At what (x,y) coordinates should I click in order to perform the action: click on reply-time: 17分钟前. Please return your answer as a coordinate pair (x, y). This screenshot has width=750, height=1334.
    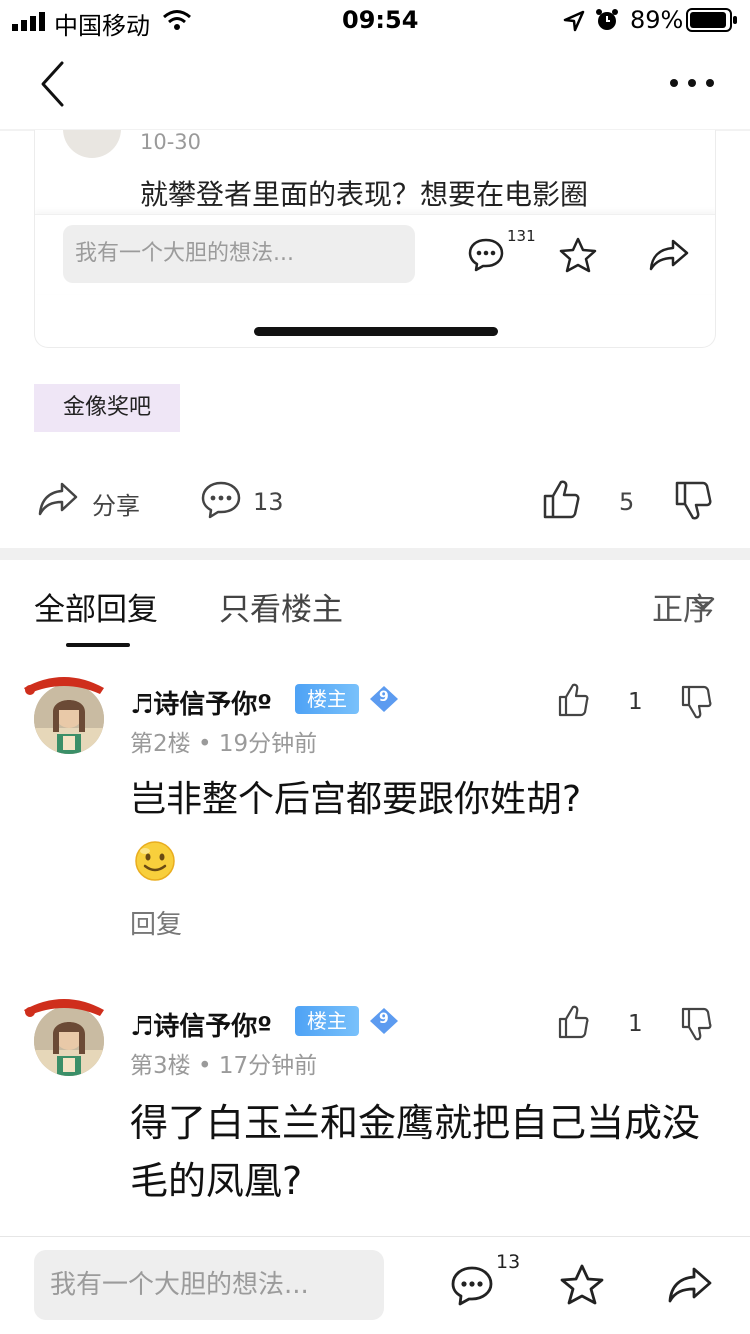
    Looking at the image, I should click on (268, 1066).